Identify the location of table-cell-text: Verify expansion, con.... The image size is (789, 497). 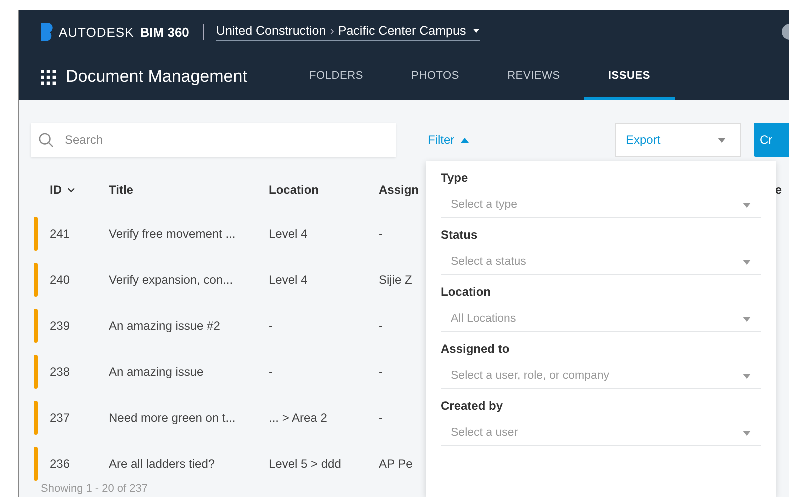
(171, 280).